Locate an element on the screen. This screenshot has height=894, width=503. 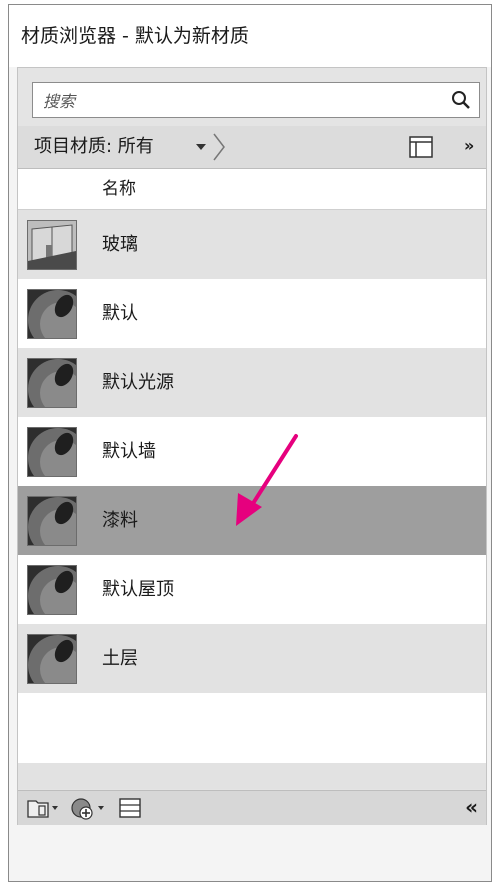
dropdown-caret-icon is located at coordinates (201, 147).